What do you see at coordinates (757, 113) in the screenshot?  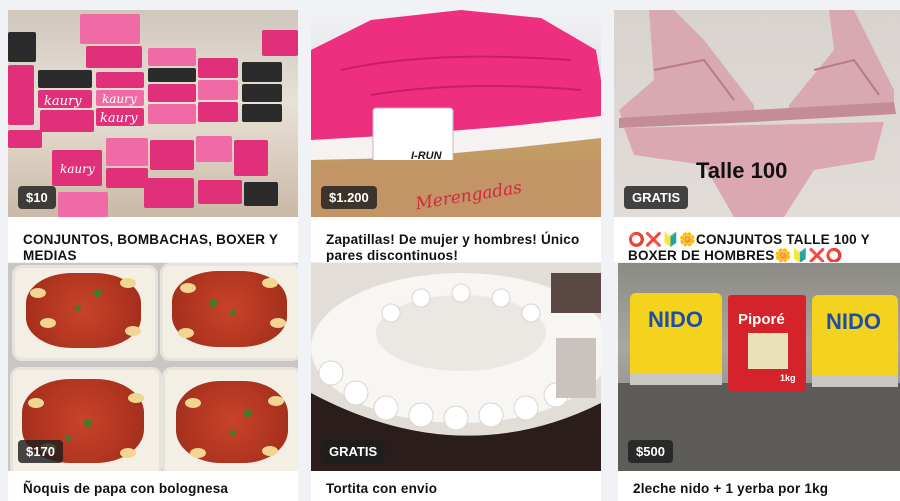 I see `listing-photo: Talle 100 GRATIS` at bounding box center [757, 113].